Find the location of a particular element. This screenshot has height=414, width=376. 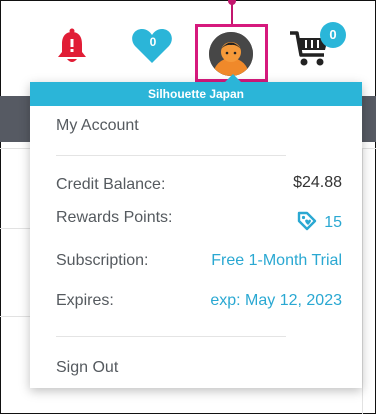

favorites-button: 0 is located at coordinates (152, 46).